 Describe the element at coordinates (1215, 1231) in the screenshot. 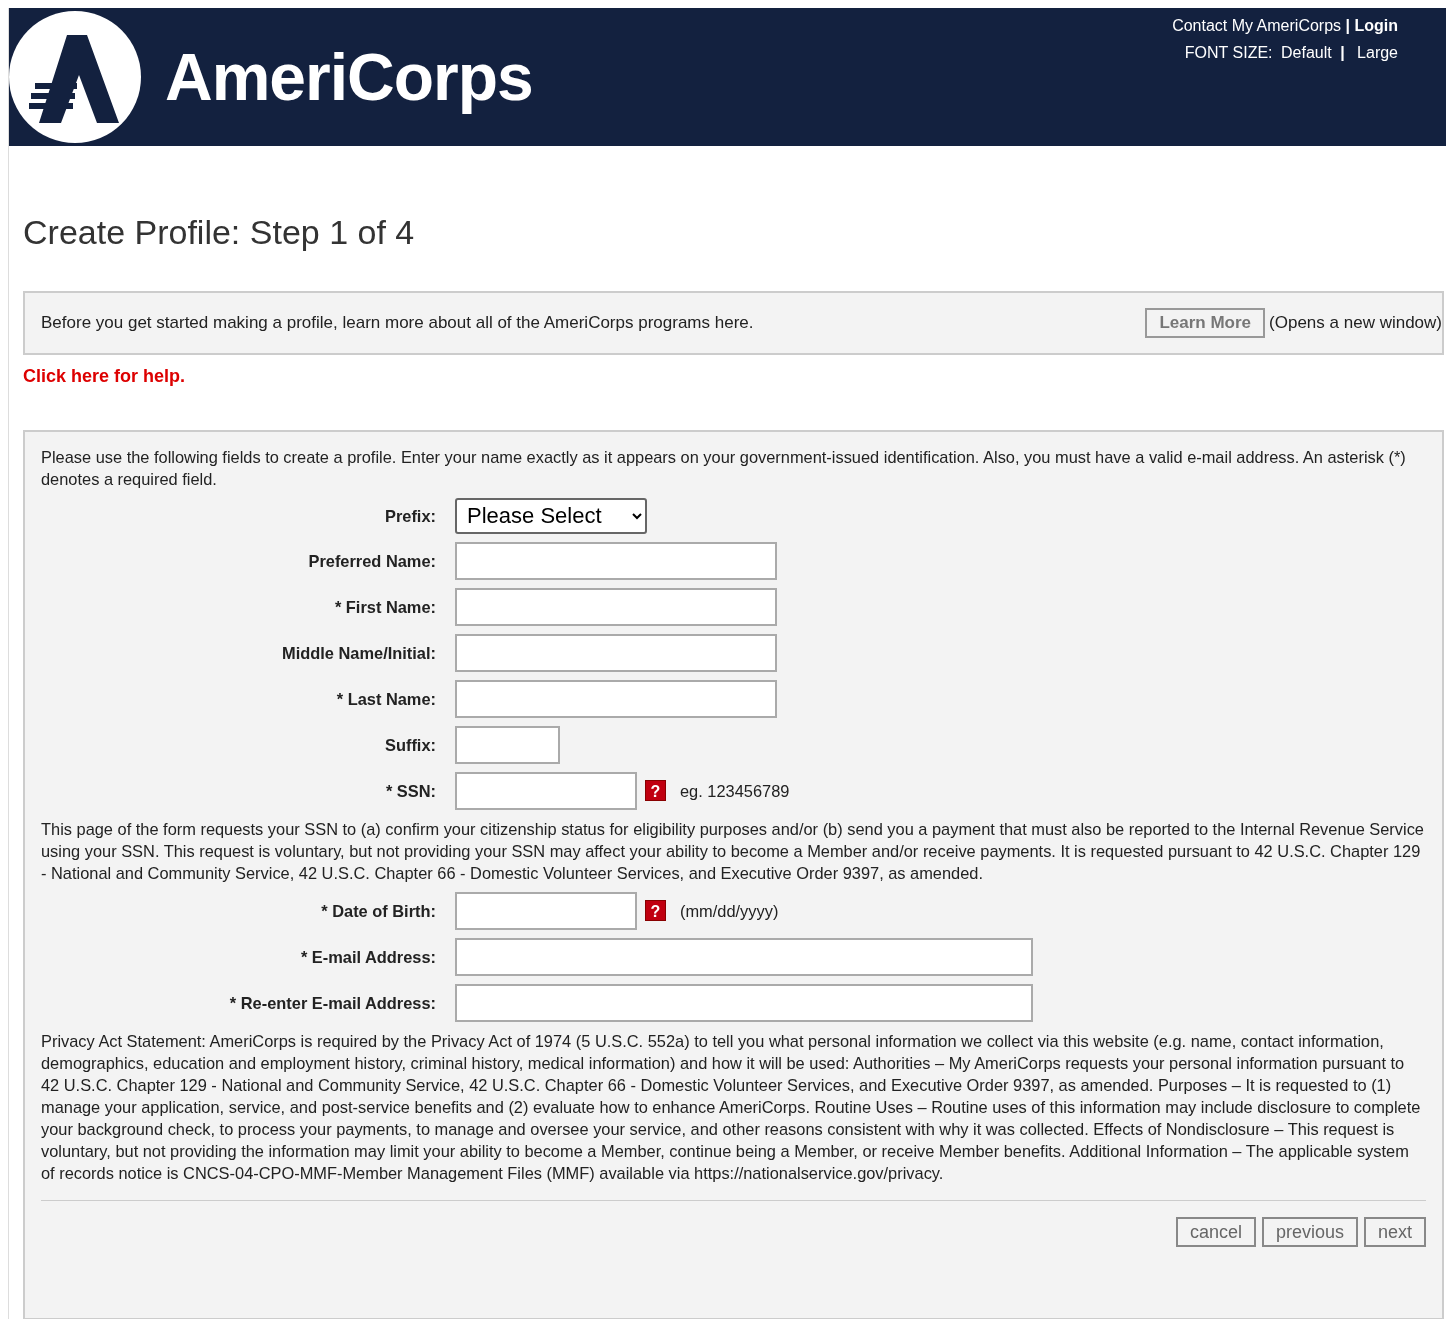

I see `nav-button: cancel` at that location.